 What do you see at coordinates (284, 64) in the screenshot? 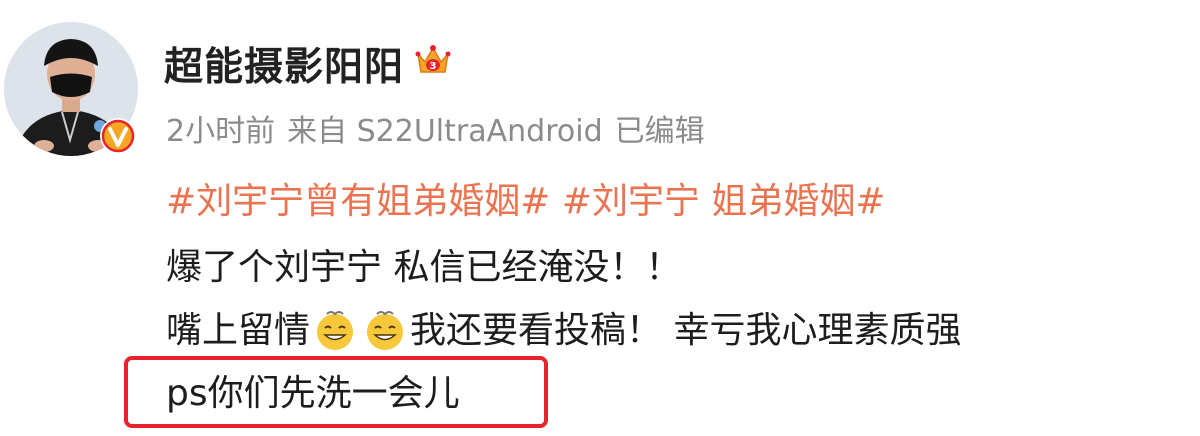
I see `username: 超能摄影阳阳` at bounding box center [284, 64].